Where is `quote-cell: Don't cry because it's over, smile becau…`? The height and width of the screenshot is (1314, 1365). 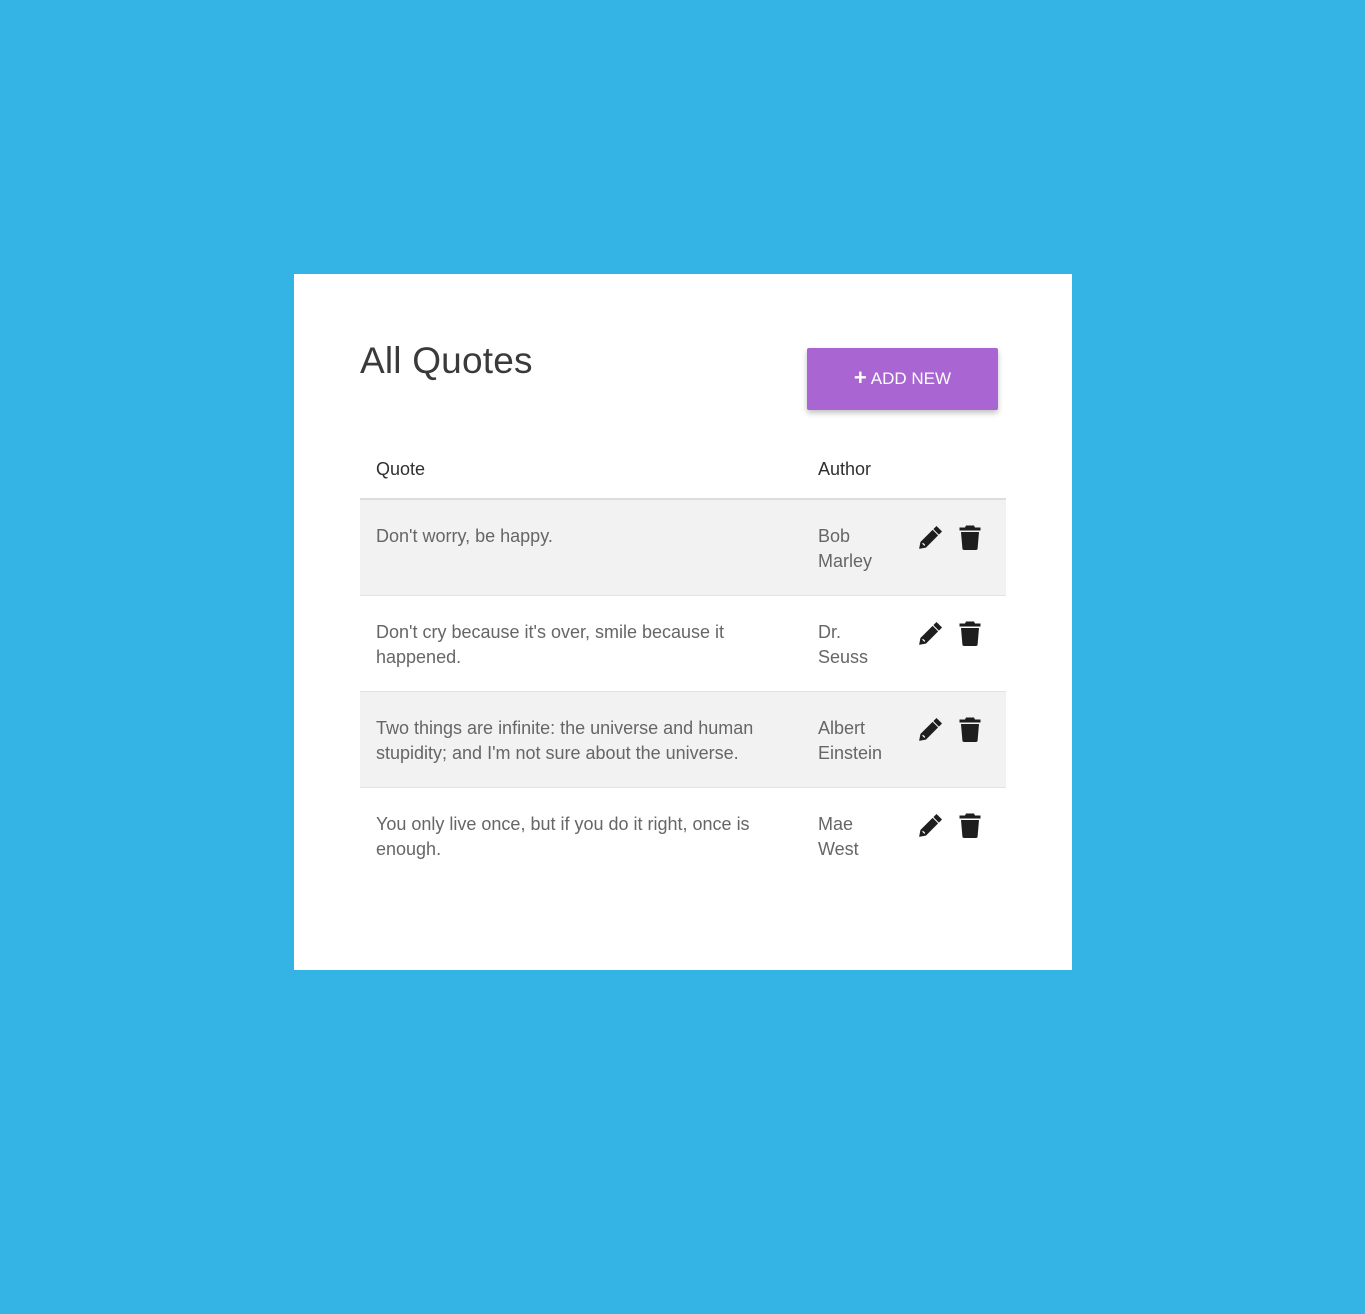 quote-cell: Don't cry because it's over, smile becau… is located at coordinates (581, 643).